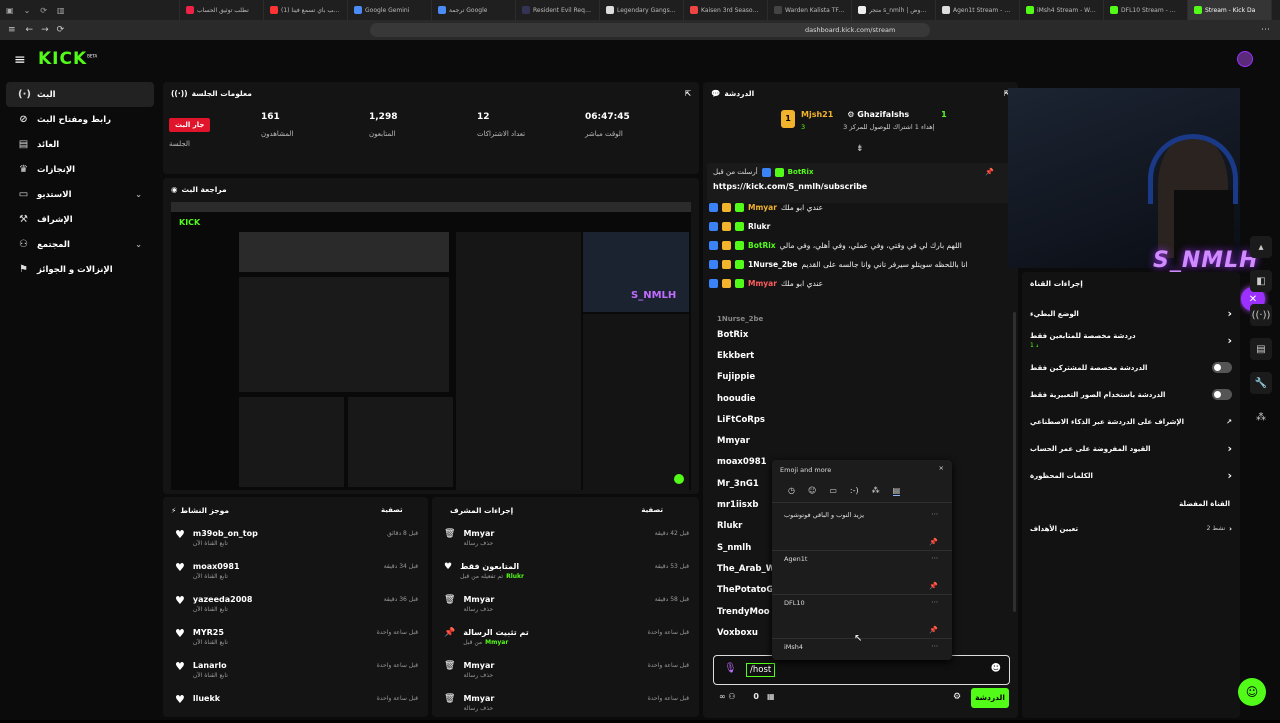 This screenshot has width=1280, height=723. I want to click on refresh-icon: ⟳, so click(61, 30).